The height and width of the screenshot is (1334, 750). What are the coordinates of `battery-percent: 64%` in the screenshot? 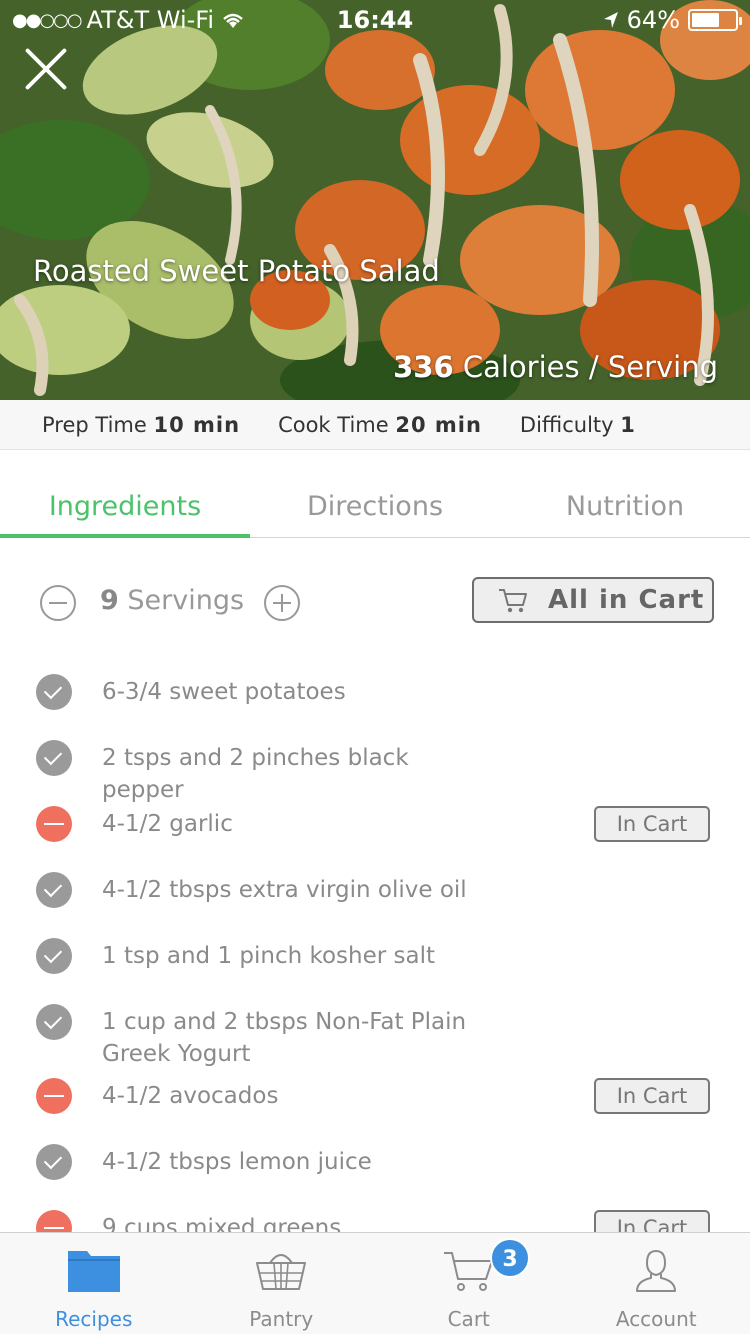 It's located at (653, 20).